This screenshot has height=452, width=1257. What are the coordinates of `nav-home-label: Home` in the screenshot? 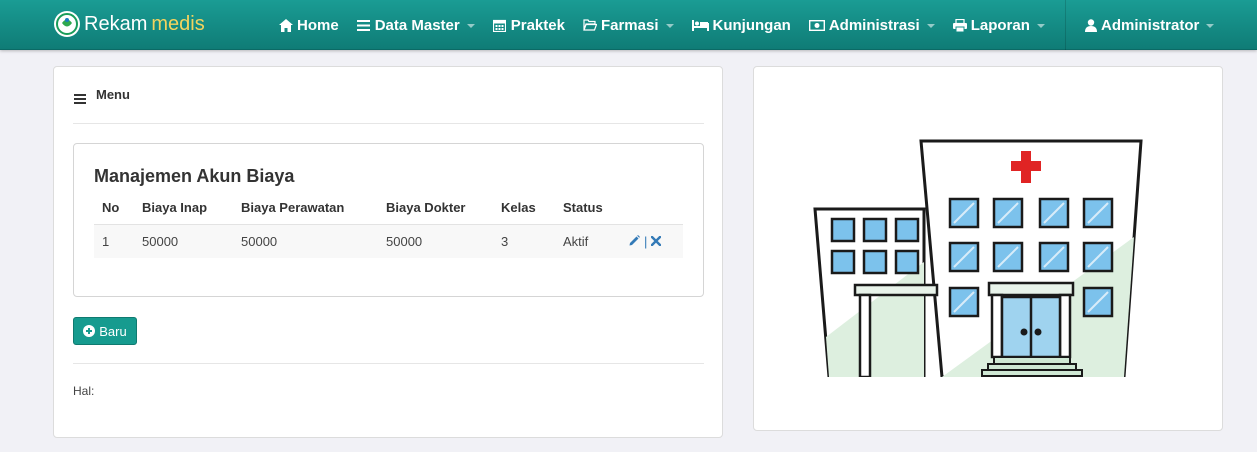 It's located at (318, 25).